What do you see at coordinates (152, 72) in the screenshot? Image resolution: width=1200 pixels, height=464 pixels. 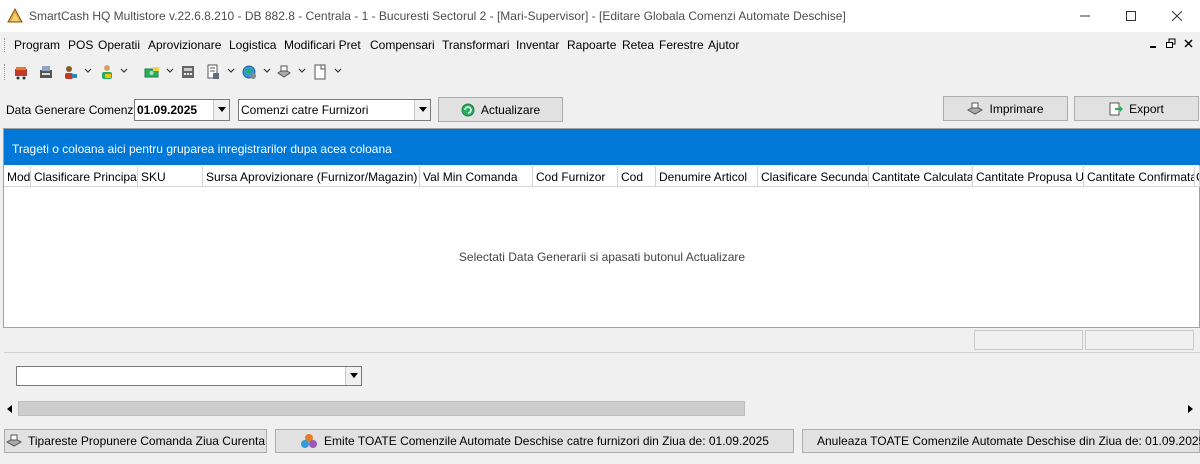 I see `money-icon` at bounding box center [152, 72].